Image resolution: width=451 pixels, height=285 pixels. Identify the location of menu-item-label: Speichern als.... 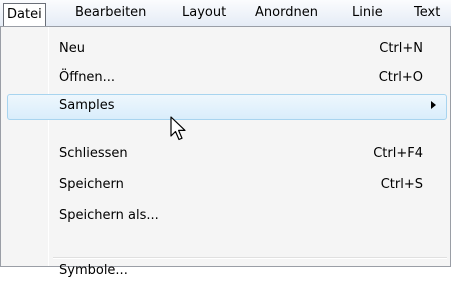
(109, 215).